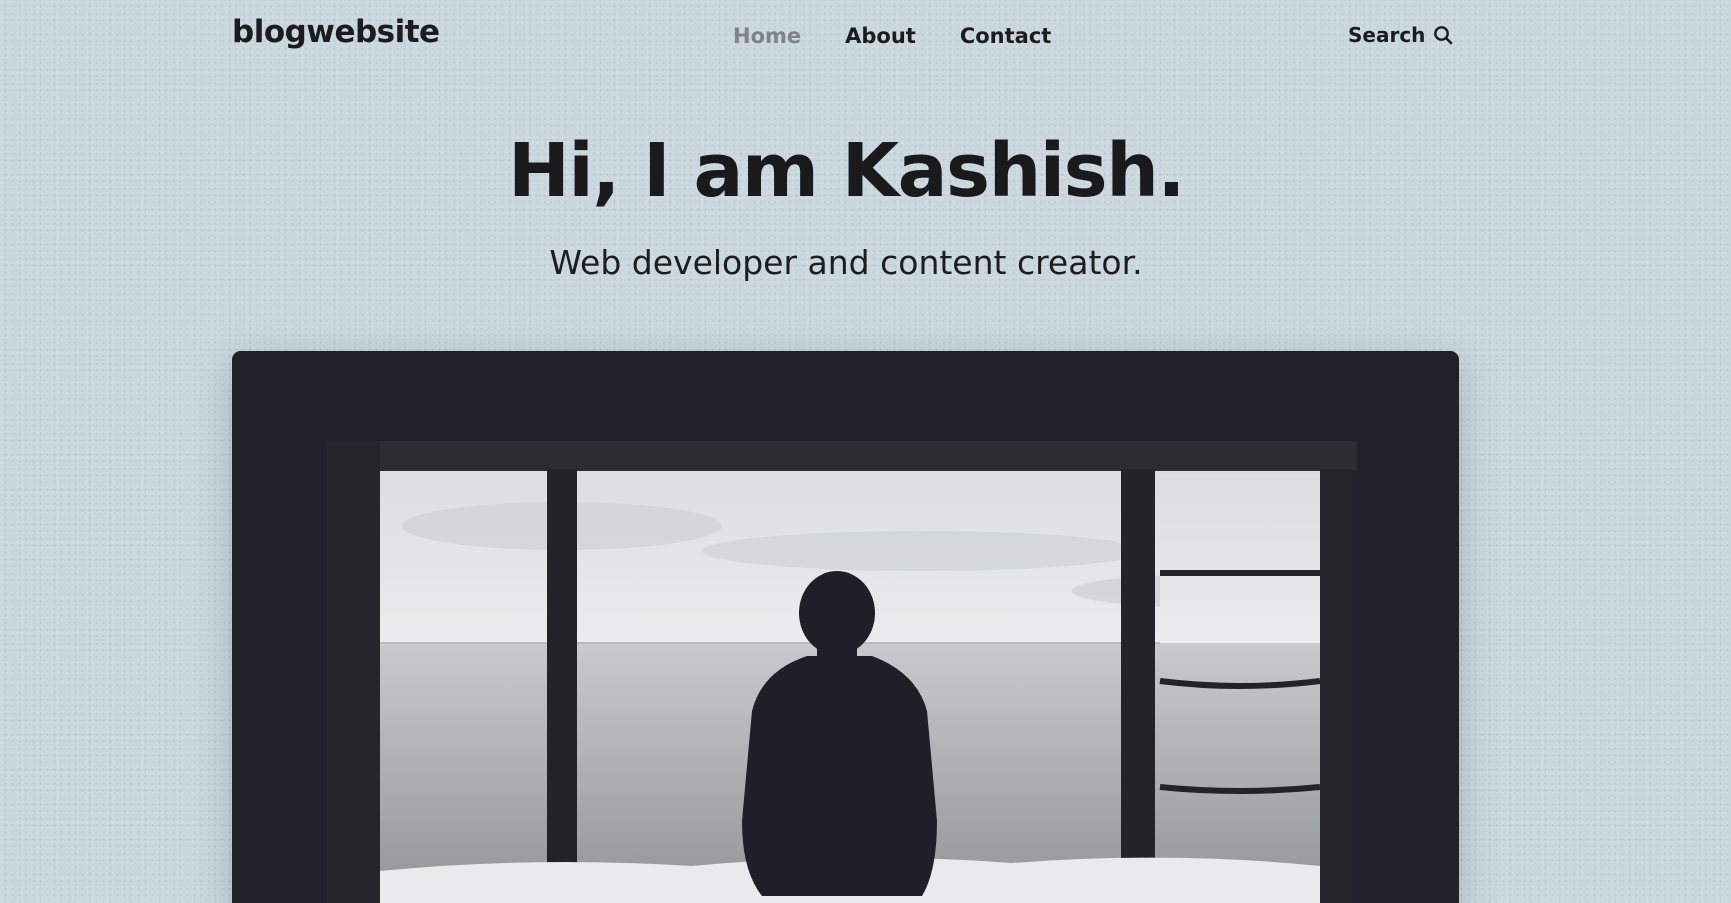 The image size is (1731, 903). Describe the element at coordinates (1006, 36) in the screenshot. I see `nav-contact-link: Contact` at that location.